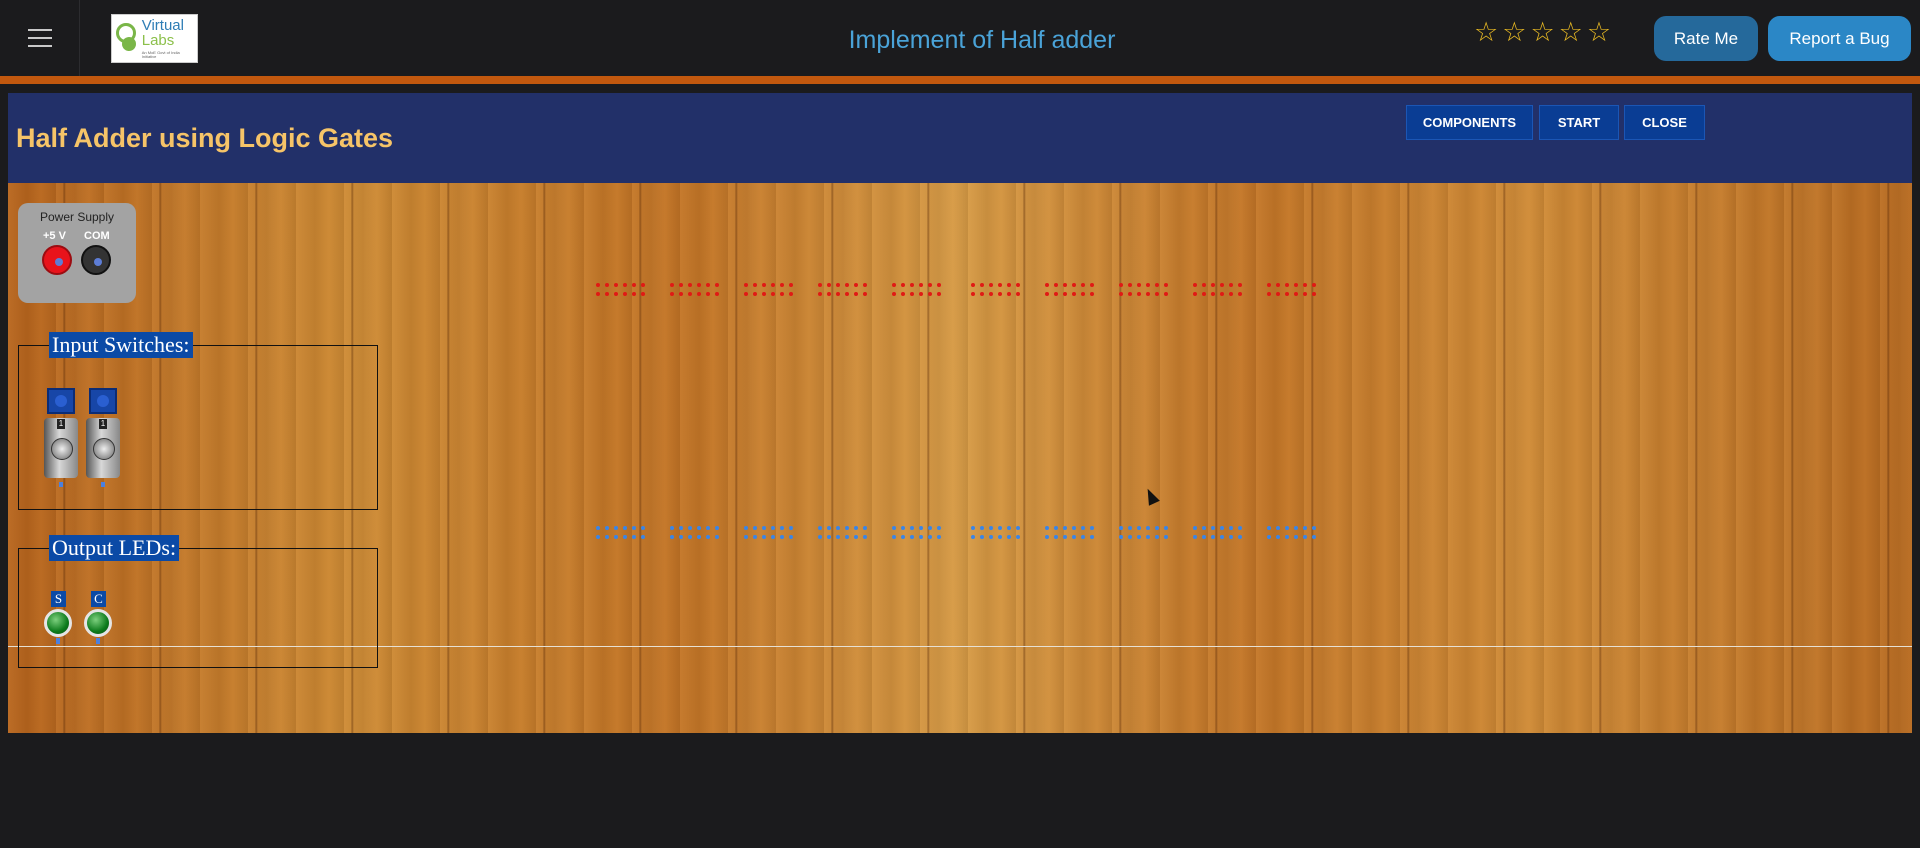 This screenshot has height=848, width=1920. I want to click on led-terminal, so click(98, 641).